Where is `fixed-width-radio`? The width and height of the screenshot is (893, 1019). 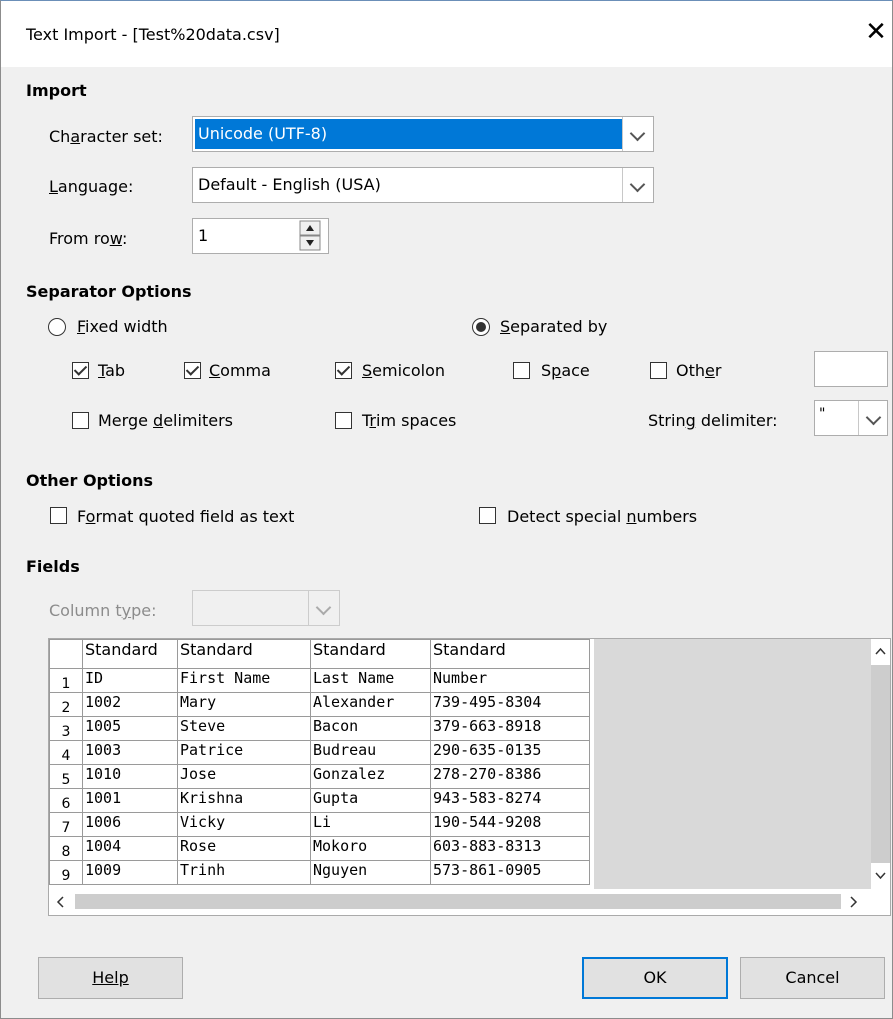 fixed-width-radio is located at coordinates (57, 327).